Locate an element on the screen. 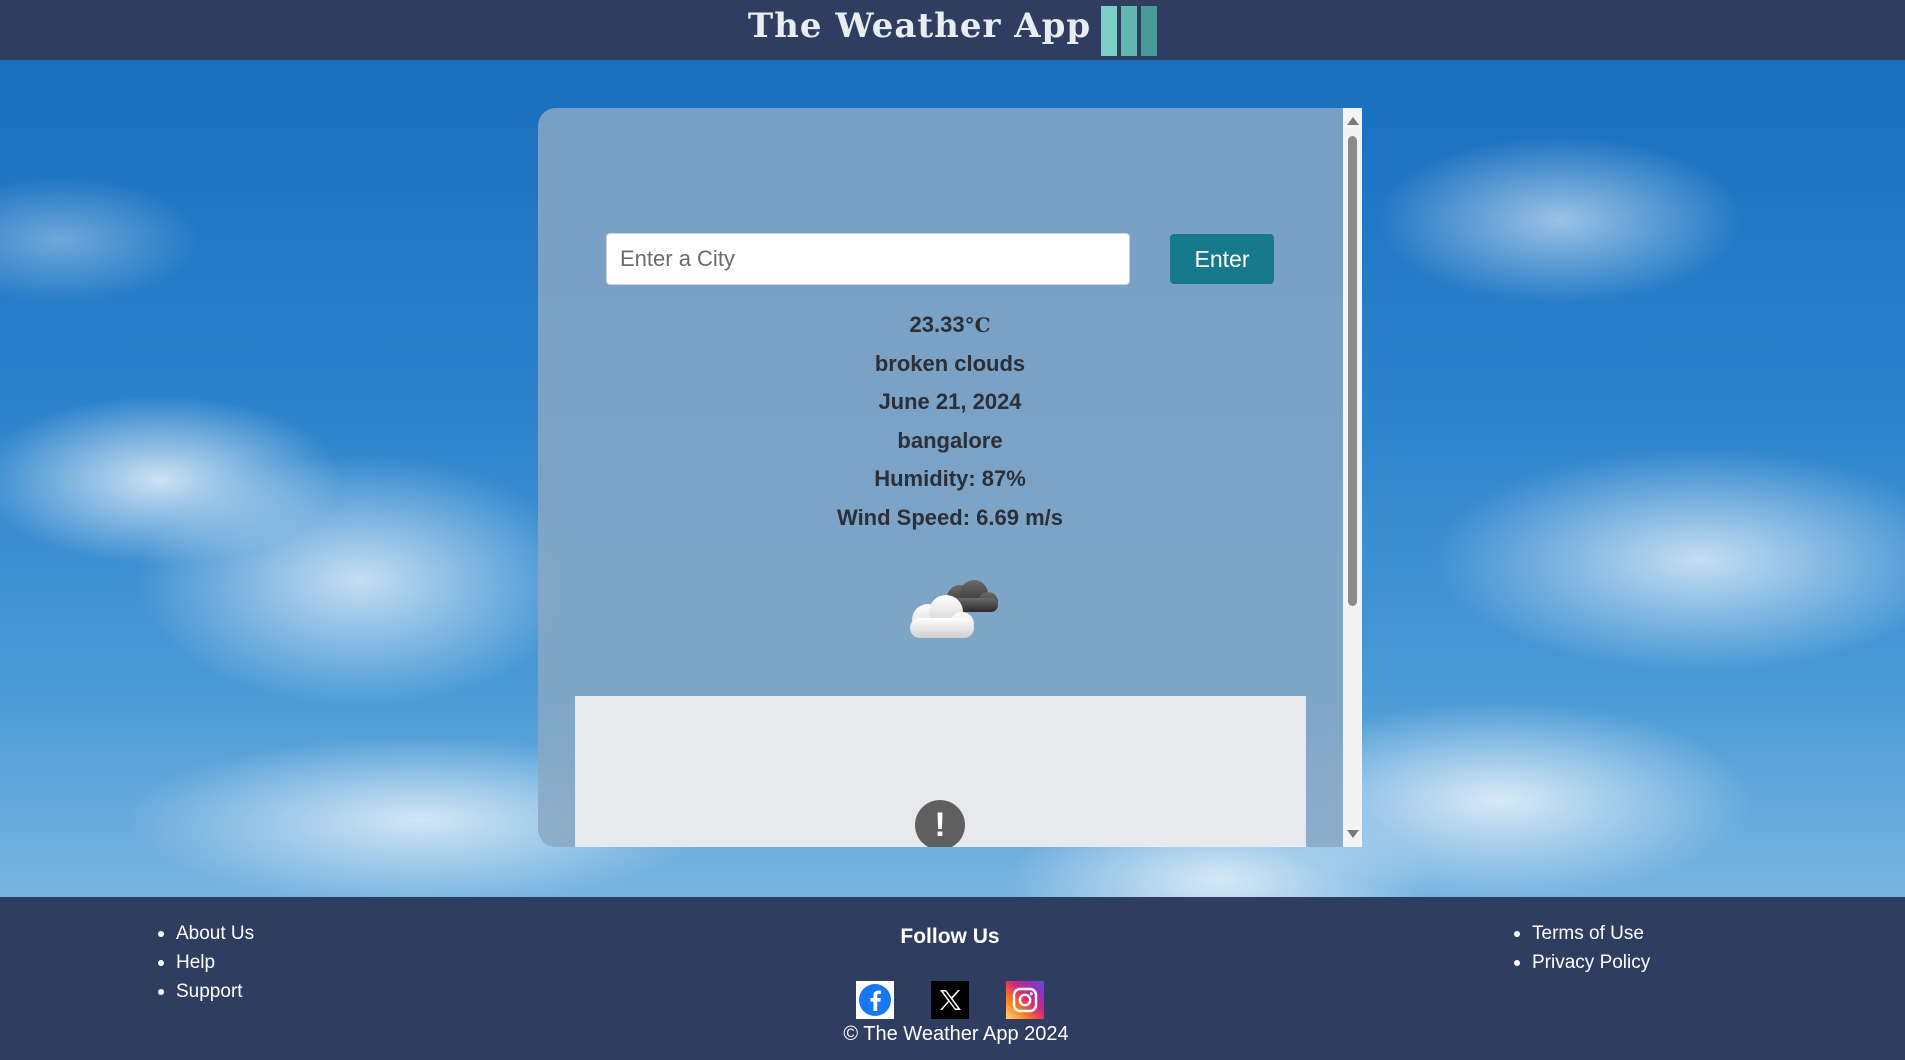 The image size is (1905, 1060). wind-speed: Wind Speed: 6.69 m/s is located at coordinates (950, 517).